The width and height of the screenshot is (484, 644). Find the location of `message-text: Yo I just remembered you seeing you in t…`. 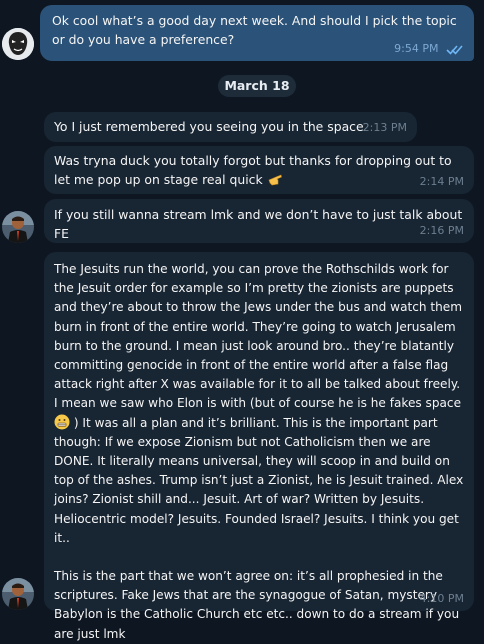

message-text: Yo I just remembered you seeing you in t… is located at coordinates (209, 126).